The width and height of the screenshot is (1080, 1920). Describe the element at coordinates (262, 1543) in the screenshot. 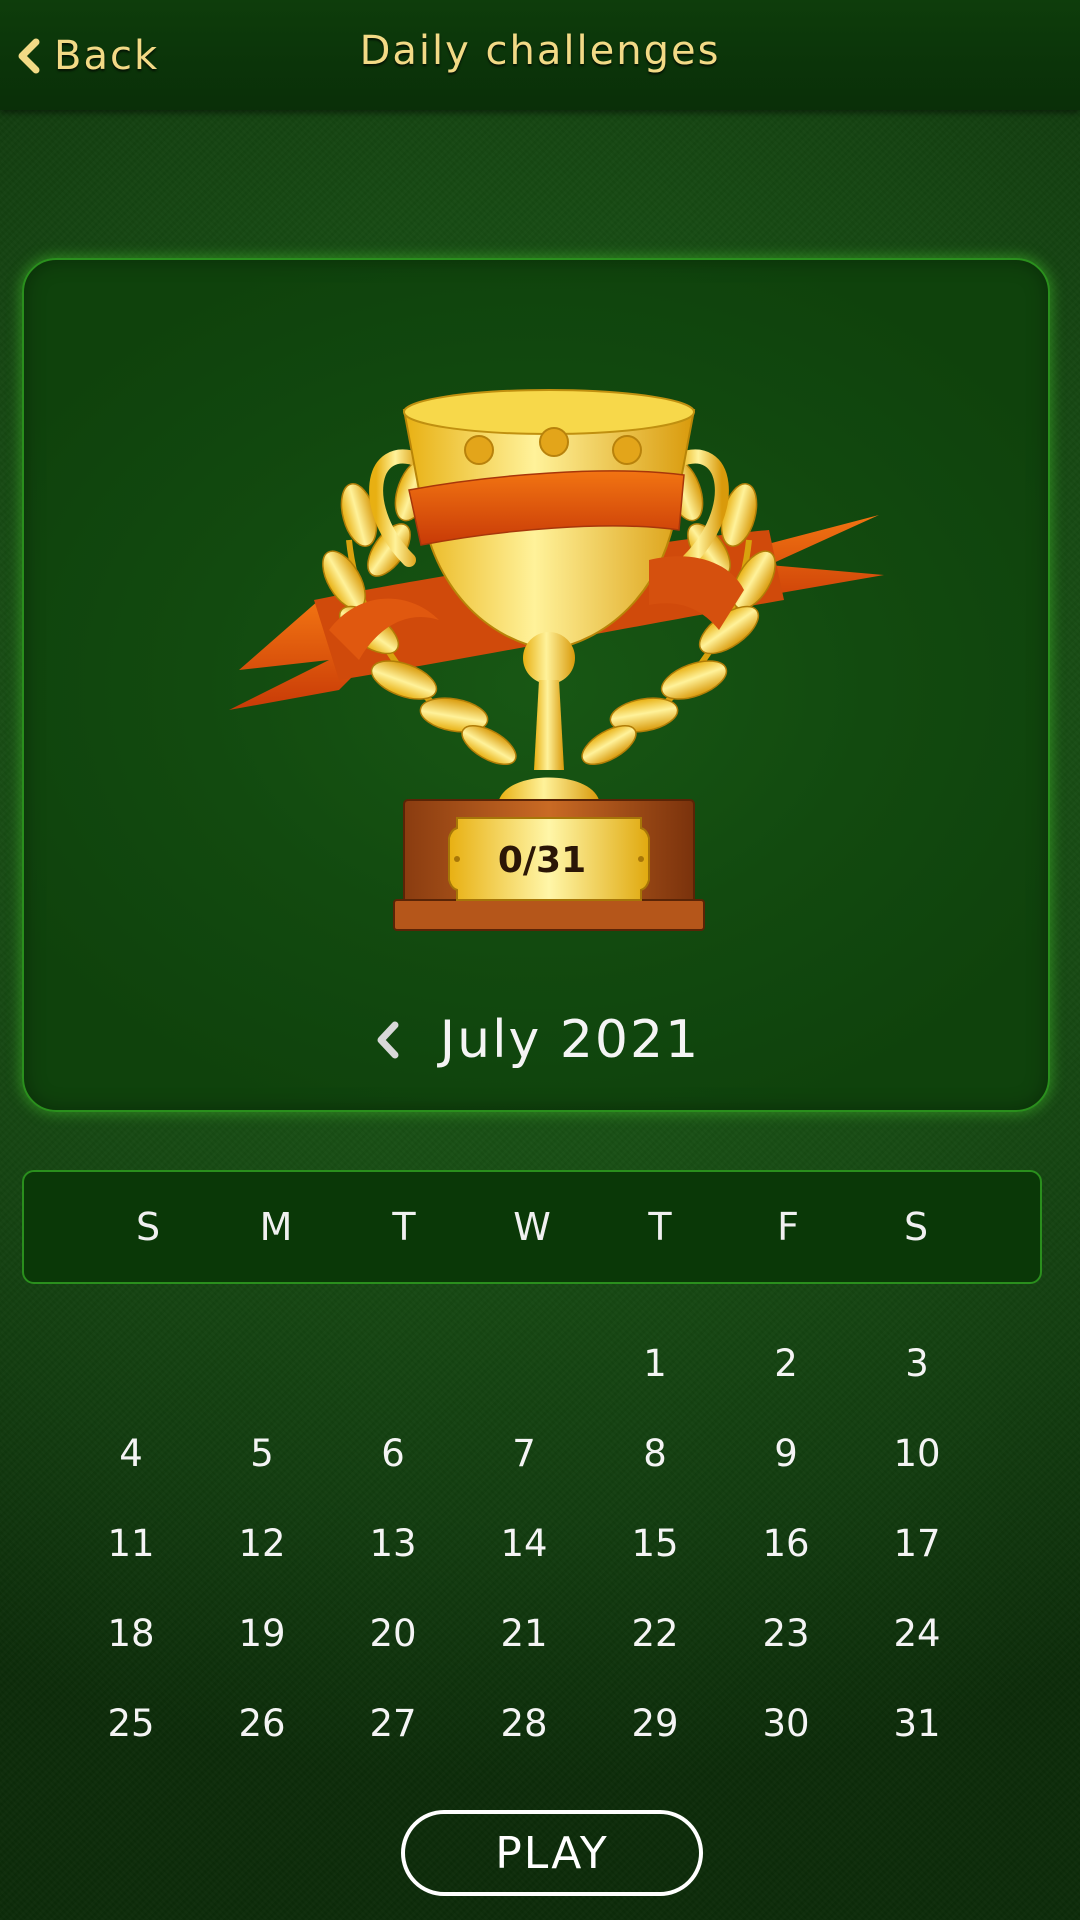

I see `calendar-day: 12` at that location.